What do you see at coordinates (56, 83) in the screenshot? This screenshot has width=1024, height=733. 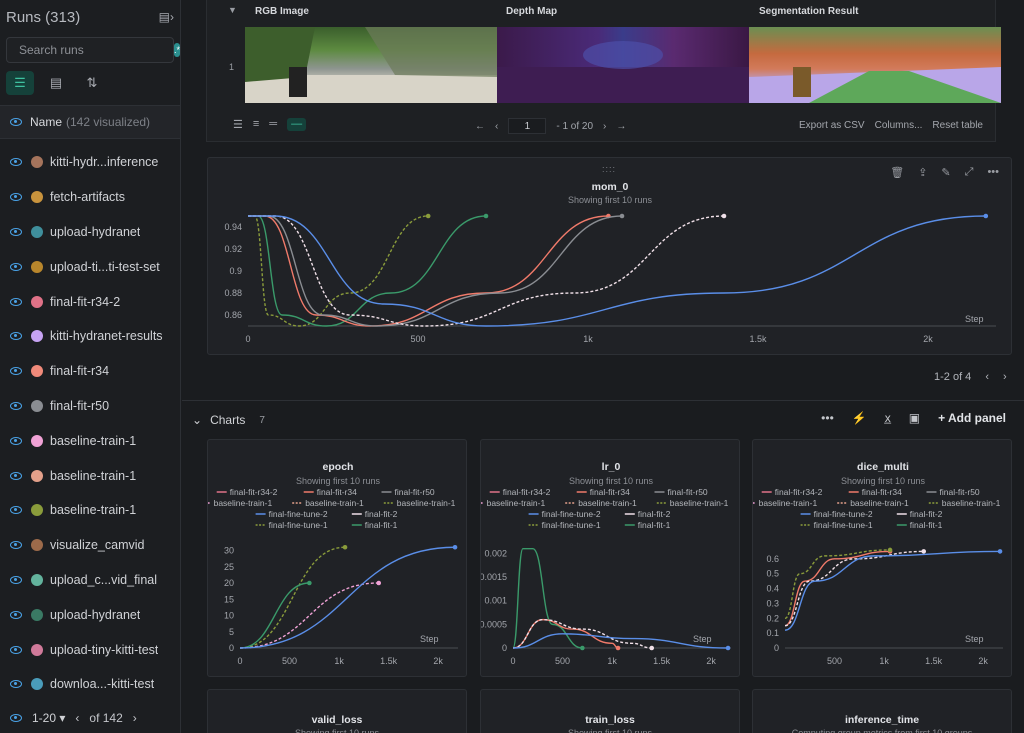 I see `columns-button: ▤` at bounding box center [56, 83].